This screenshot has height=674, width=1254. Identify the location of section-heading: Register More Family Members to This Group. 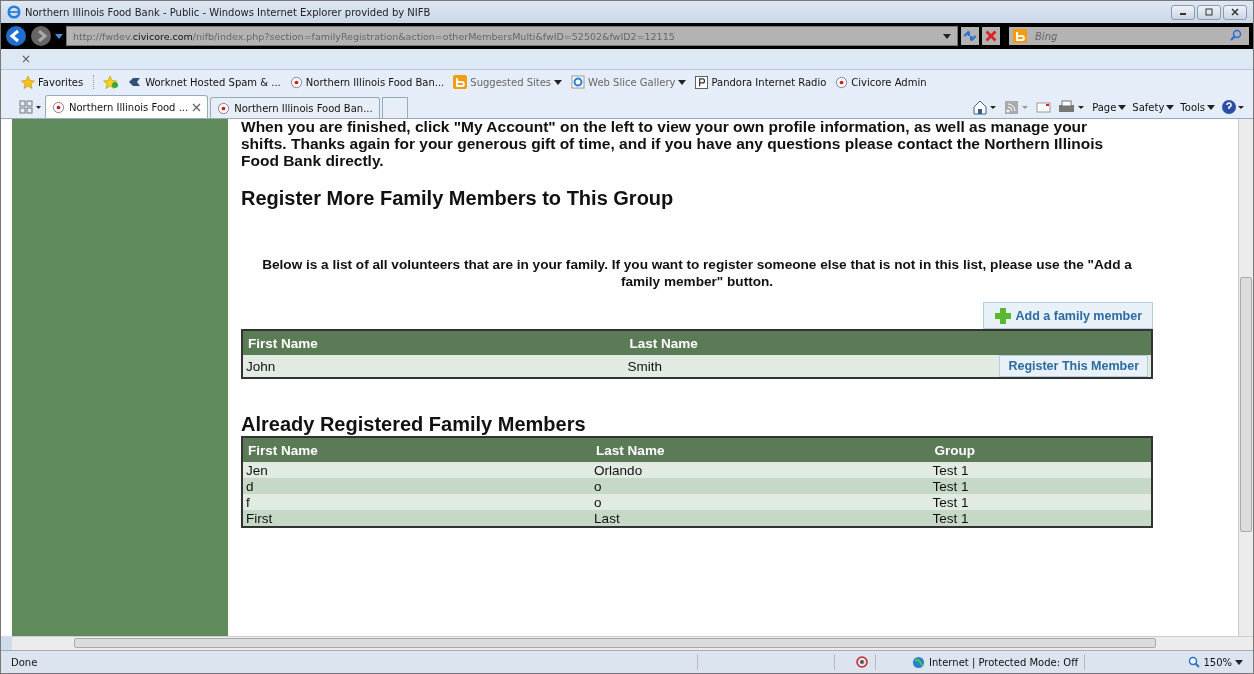
(458, 198).